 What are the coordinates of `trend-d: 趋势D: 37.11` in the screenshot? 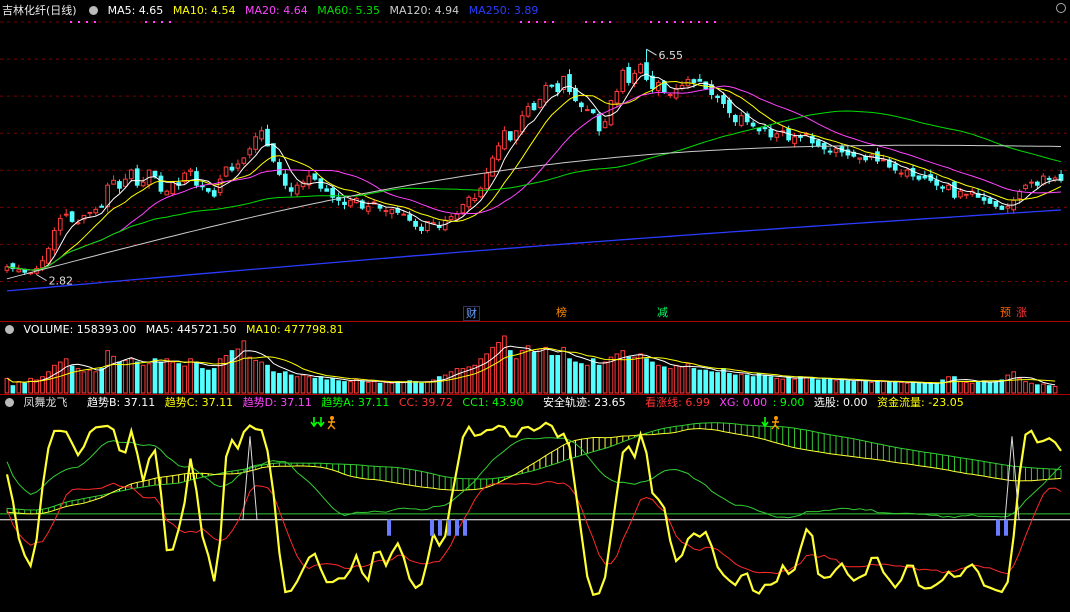 It's located at (277, 402).